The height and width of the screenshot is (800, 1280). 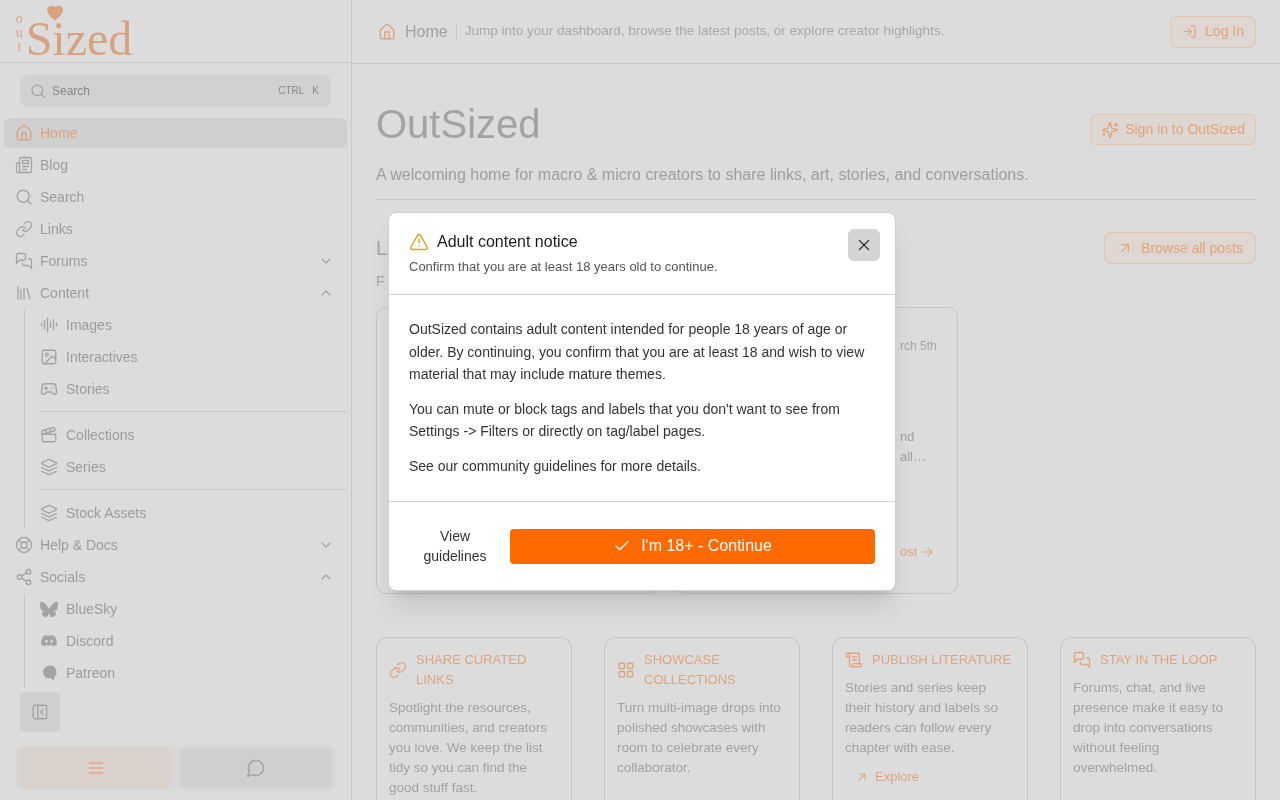 I want to click on sidebar-nav-item: Content, so click(x=175, y=293).